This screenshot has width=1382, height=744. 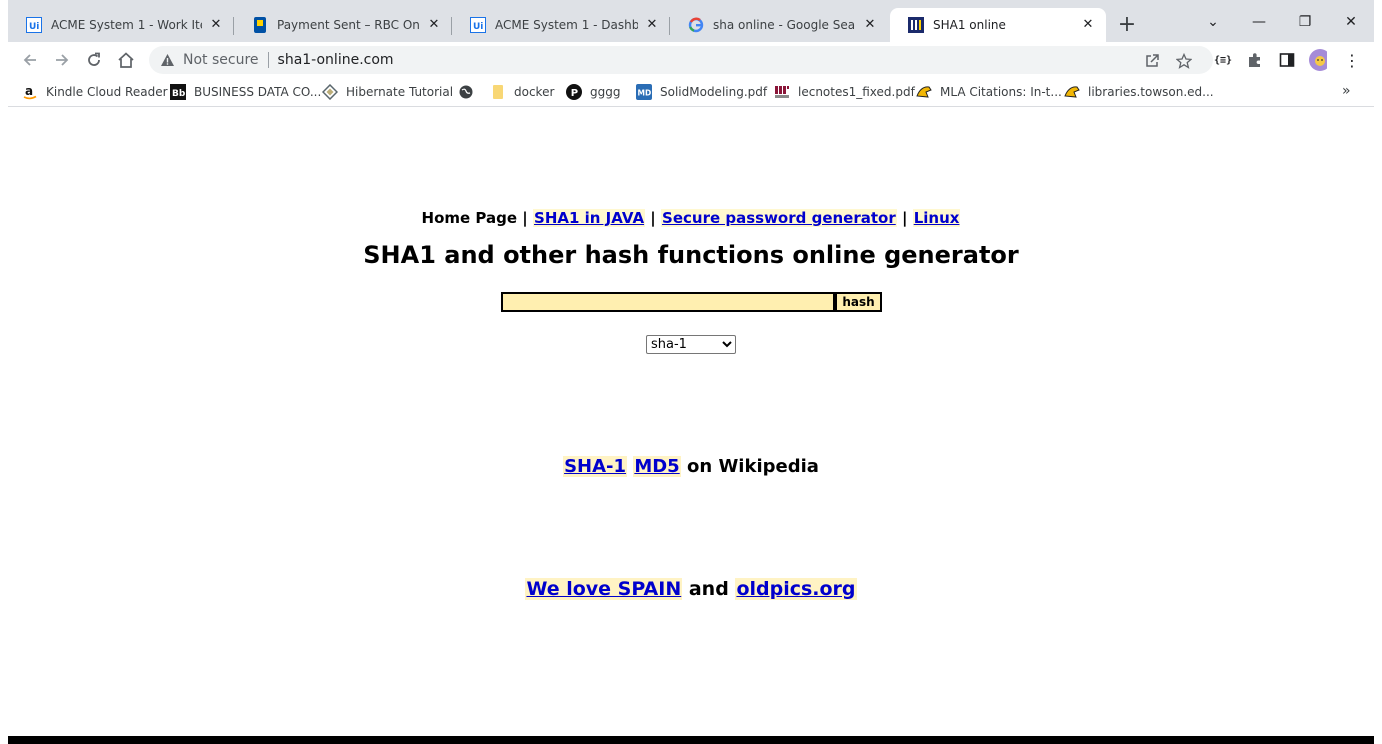 What do you see at coordinates (779, 218) in the screenshot?
I see `password-generator-link: Secure password generator` at bounding box center [779, 218].